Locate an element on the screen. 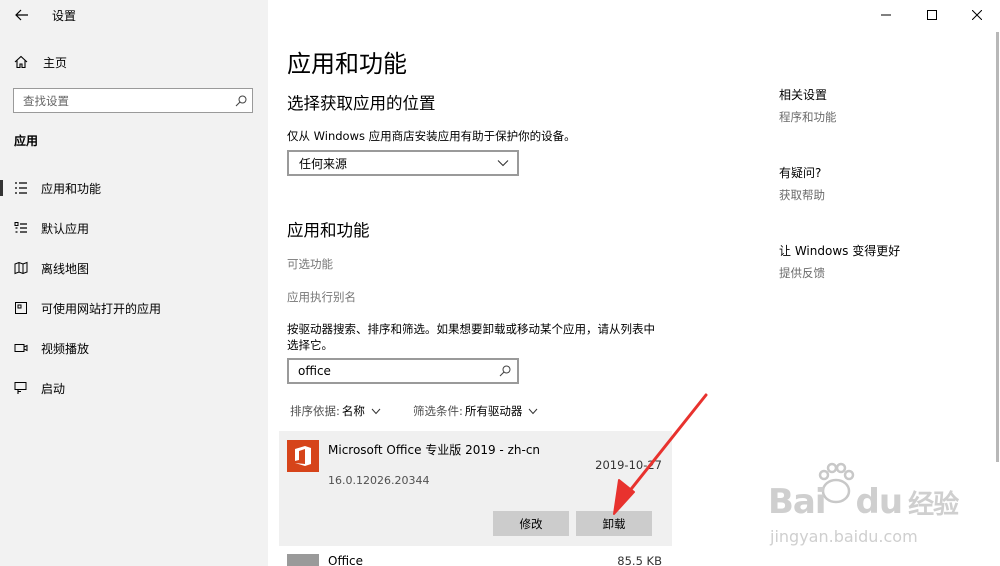 This screenshot has width=1000, height=566. home-icon is located at coordinates (21, 62).